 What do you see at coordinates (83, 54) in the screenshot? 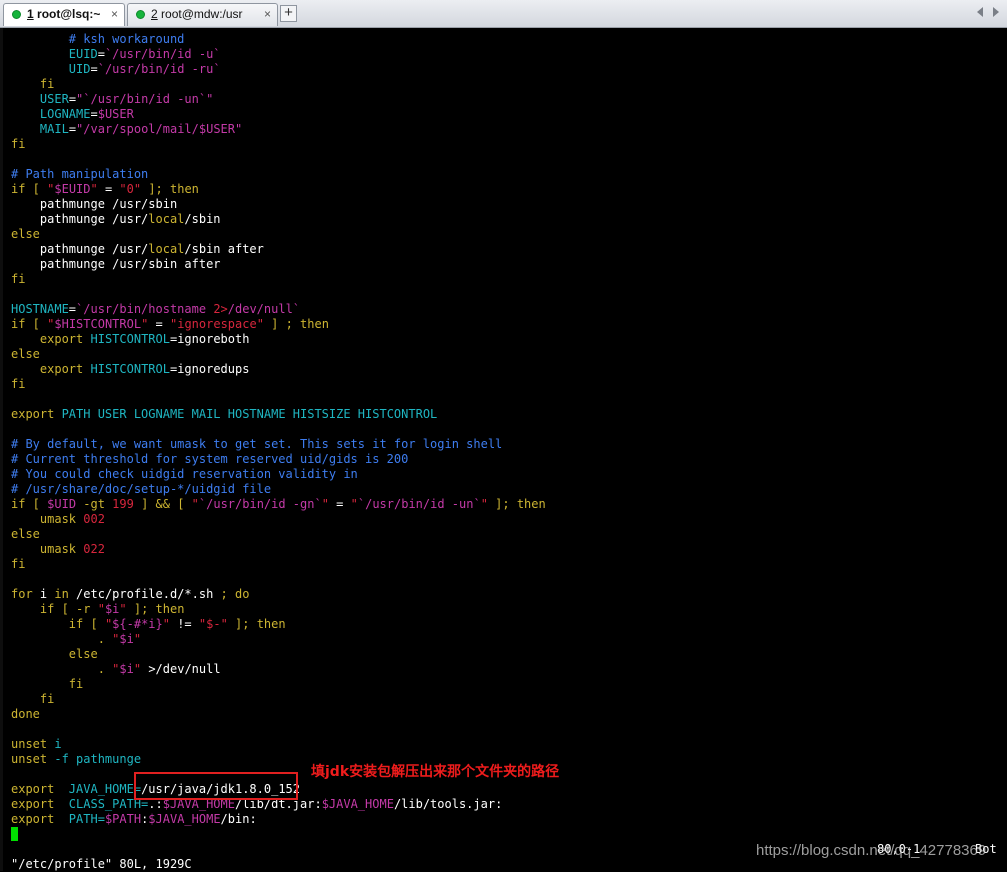
I see `terminal-text: EUID` at bounding box center [83, 54].